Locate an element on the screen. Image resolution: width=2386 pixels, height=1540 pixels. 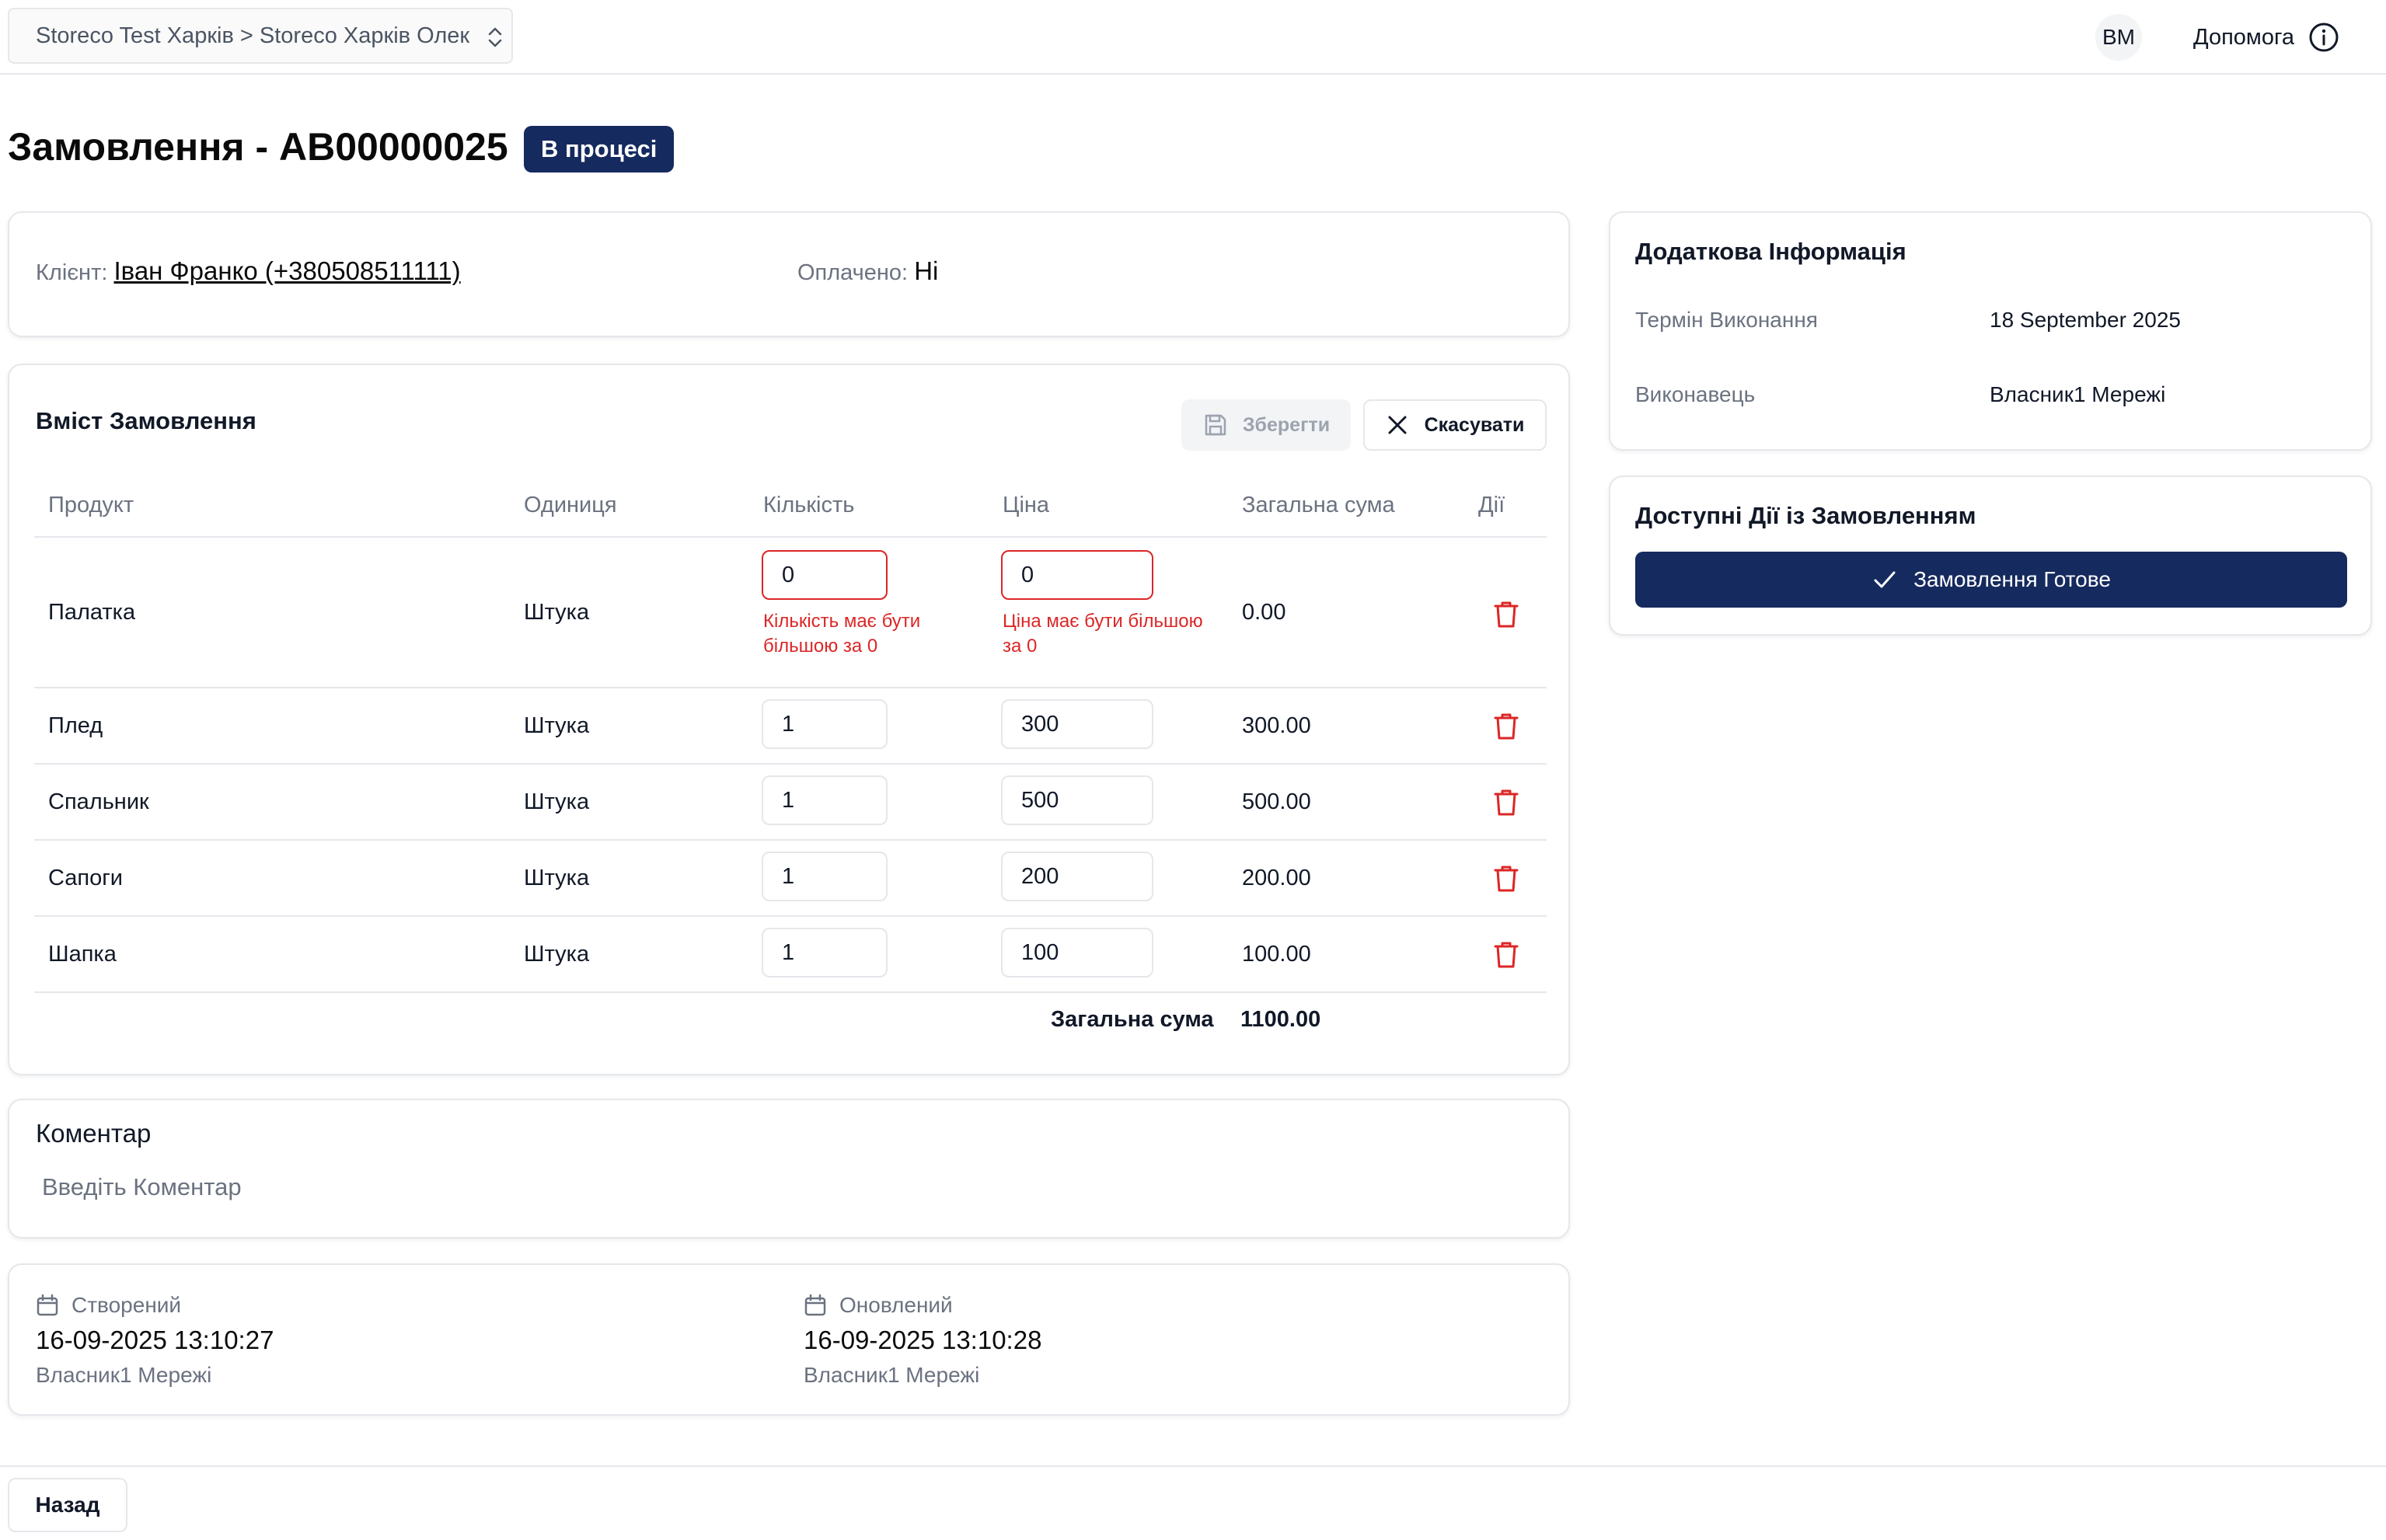
status-badge: В процесі is located at coordinates (599, 149).